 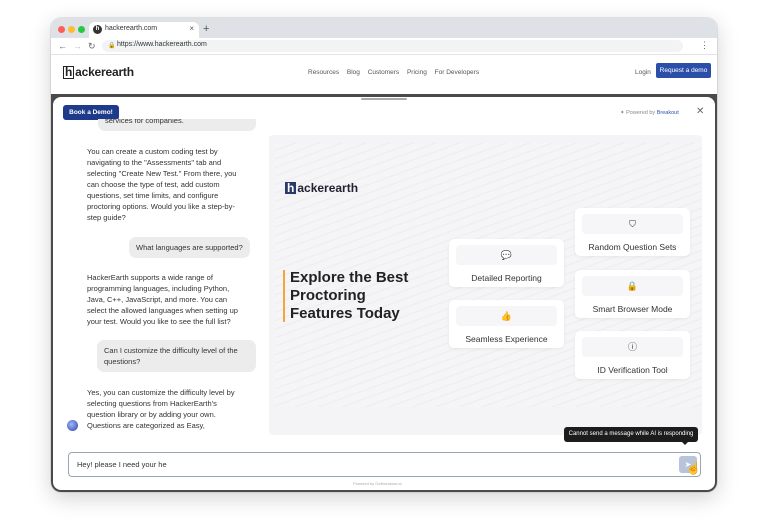 I want to click on user-message: What languages are supported?, so click(x=189, y=247).